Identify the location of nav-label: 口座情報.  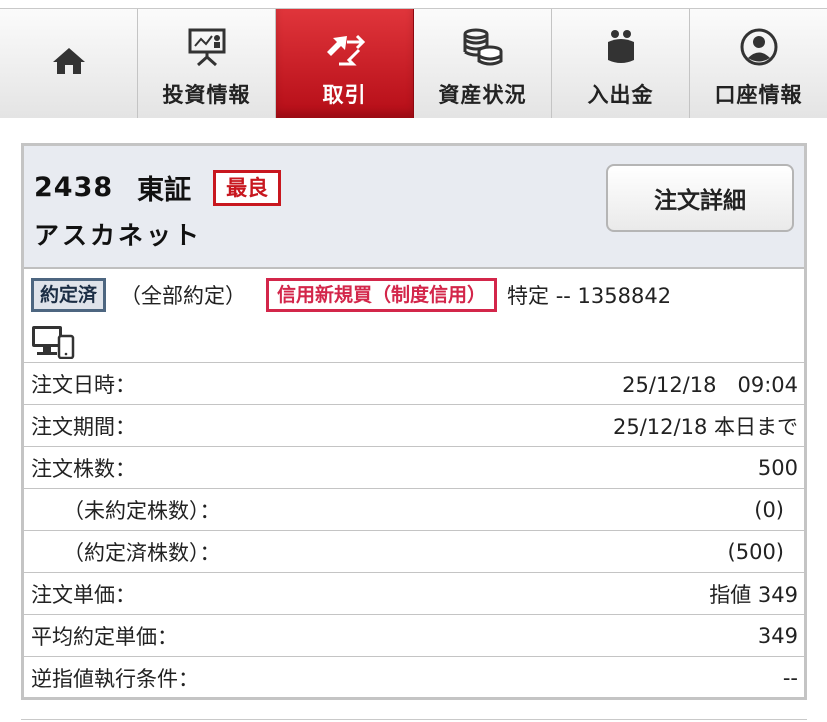
(758, 95).